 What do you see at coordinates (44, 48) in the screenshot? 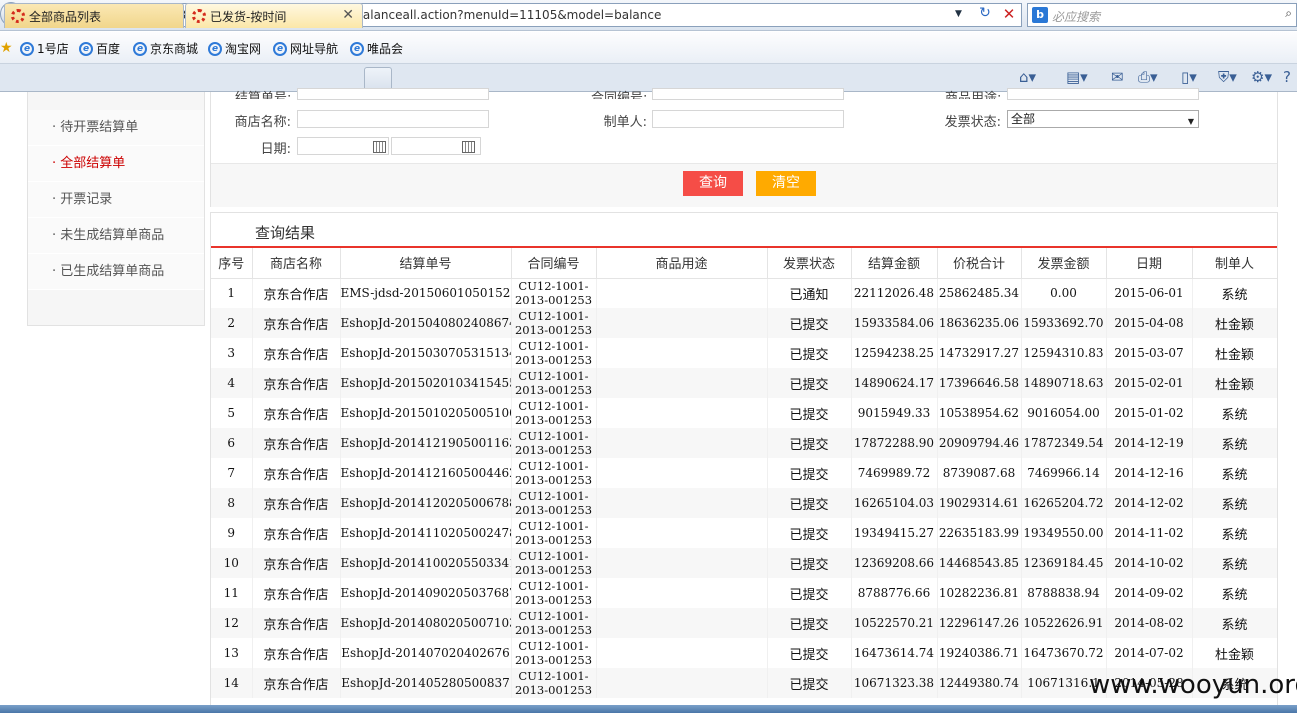
I see `favorite-link: e 1号店` at bounding box center [44, 48].